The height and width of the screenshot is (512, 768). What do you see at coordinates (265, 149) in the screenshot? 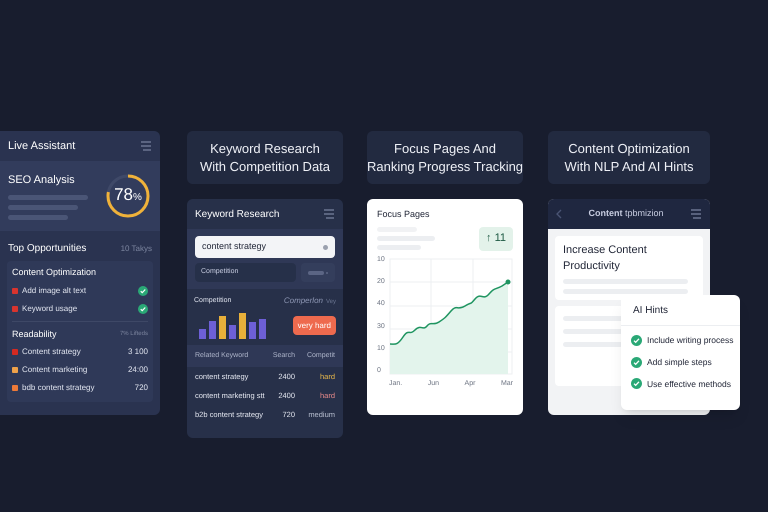
I see `heading-line: Keyword Research` at bounding box center [265, 149].